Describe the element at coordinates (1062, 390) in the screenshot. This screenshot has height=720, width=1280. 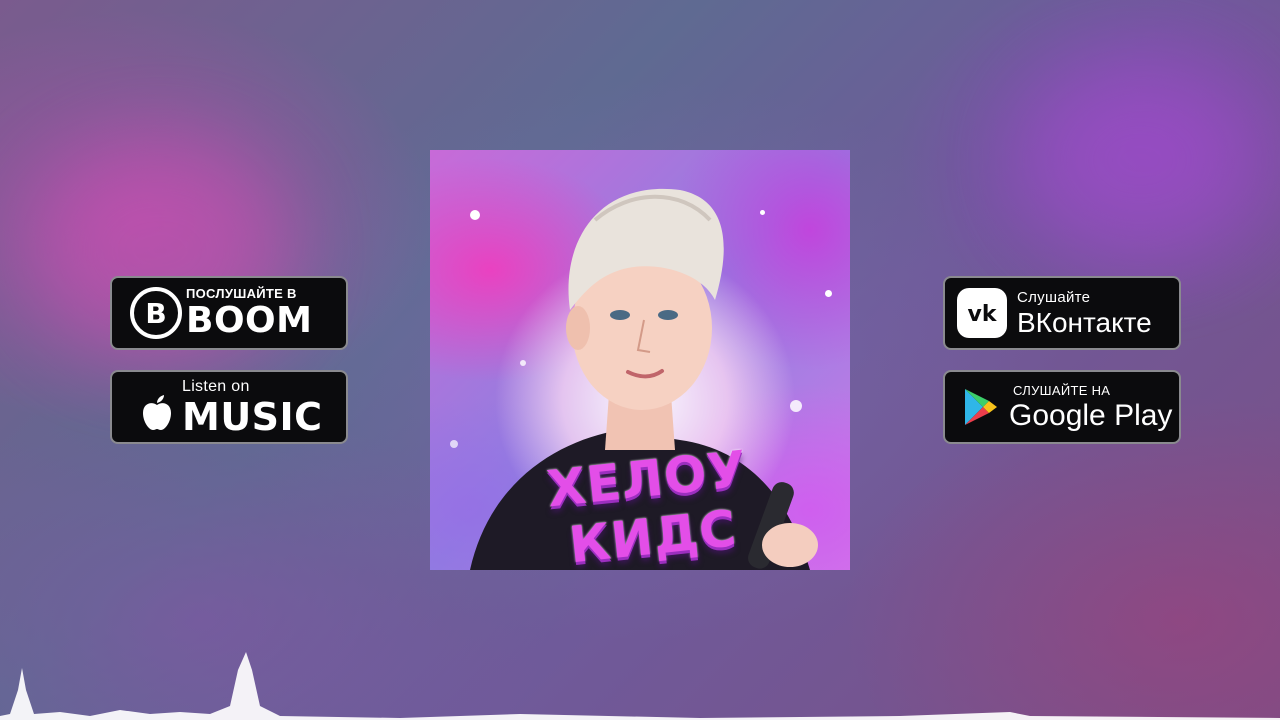
I see `google-play-small-label: СЛУШАЙТЕ НА` at that location.